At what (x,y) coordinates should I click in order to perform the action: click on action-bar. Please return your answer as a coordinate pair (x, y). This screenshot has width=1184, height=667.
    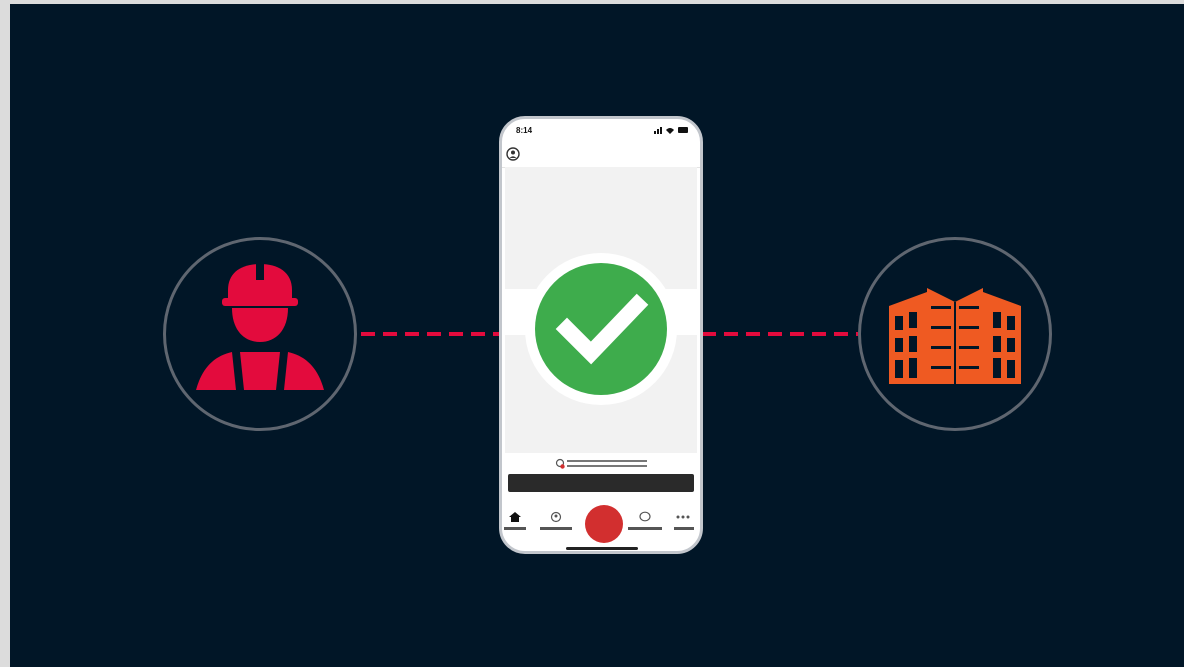
    Looking at the image, I should click on (601, 483).